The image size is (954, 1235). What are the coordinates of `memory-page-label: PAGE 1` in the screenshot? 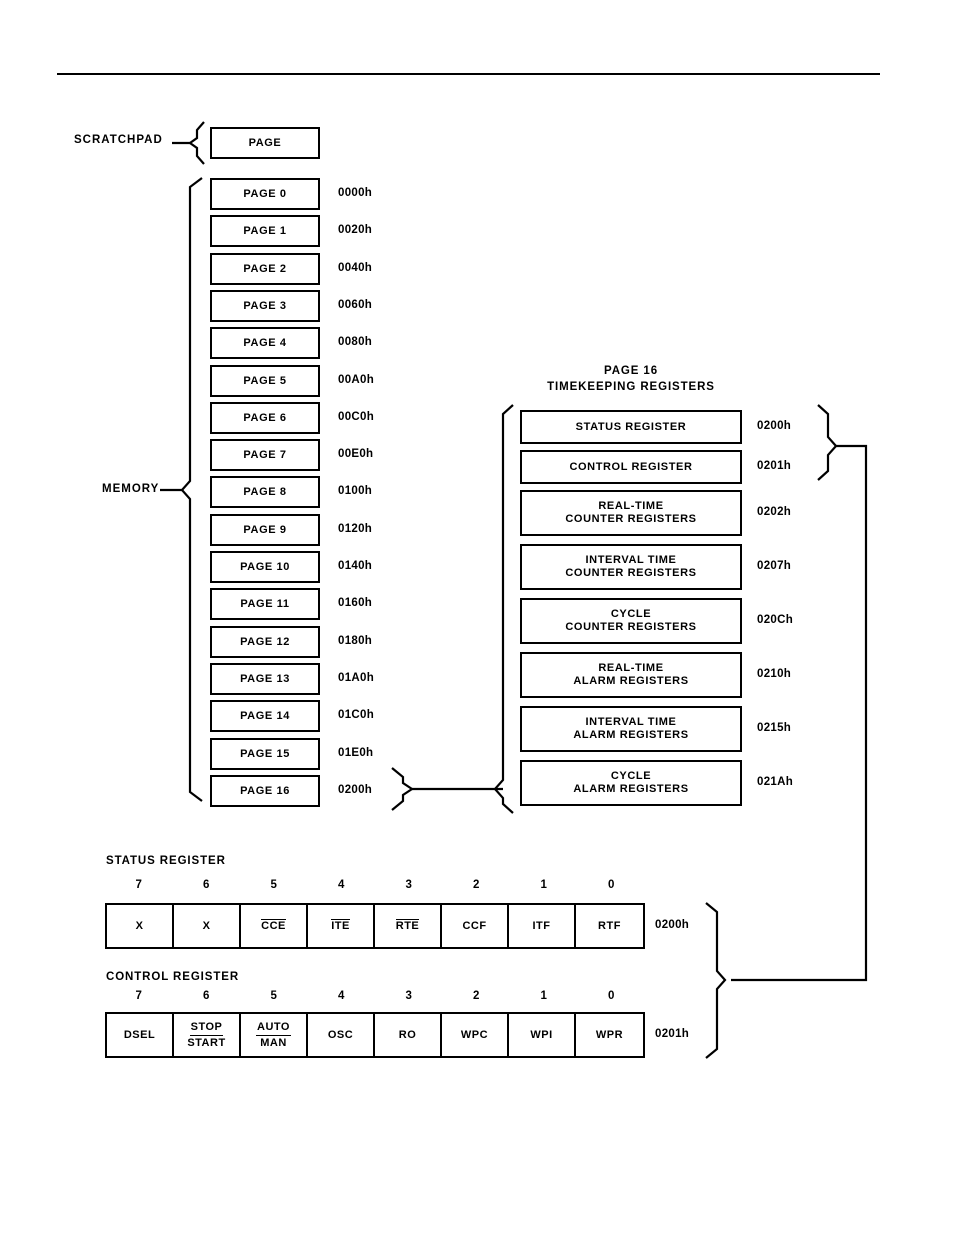 It's located at (265, 230).